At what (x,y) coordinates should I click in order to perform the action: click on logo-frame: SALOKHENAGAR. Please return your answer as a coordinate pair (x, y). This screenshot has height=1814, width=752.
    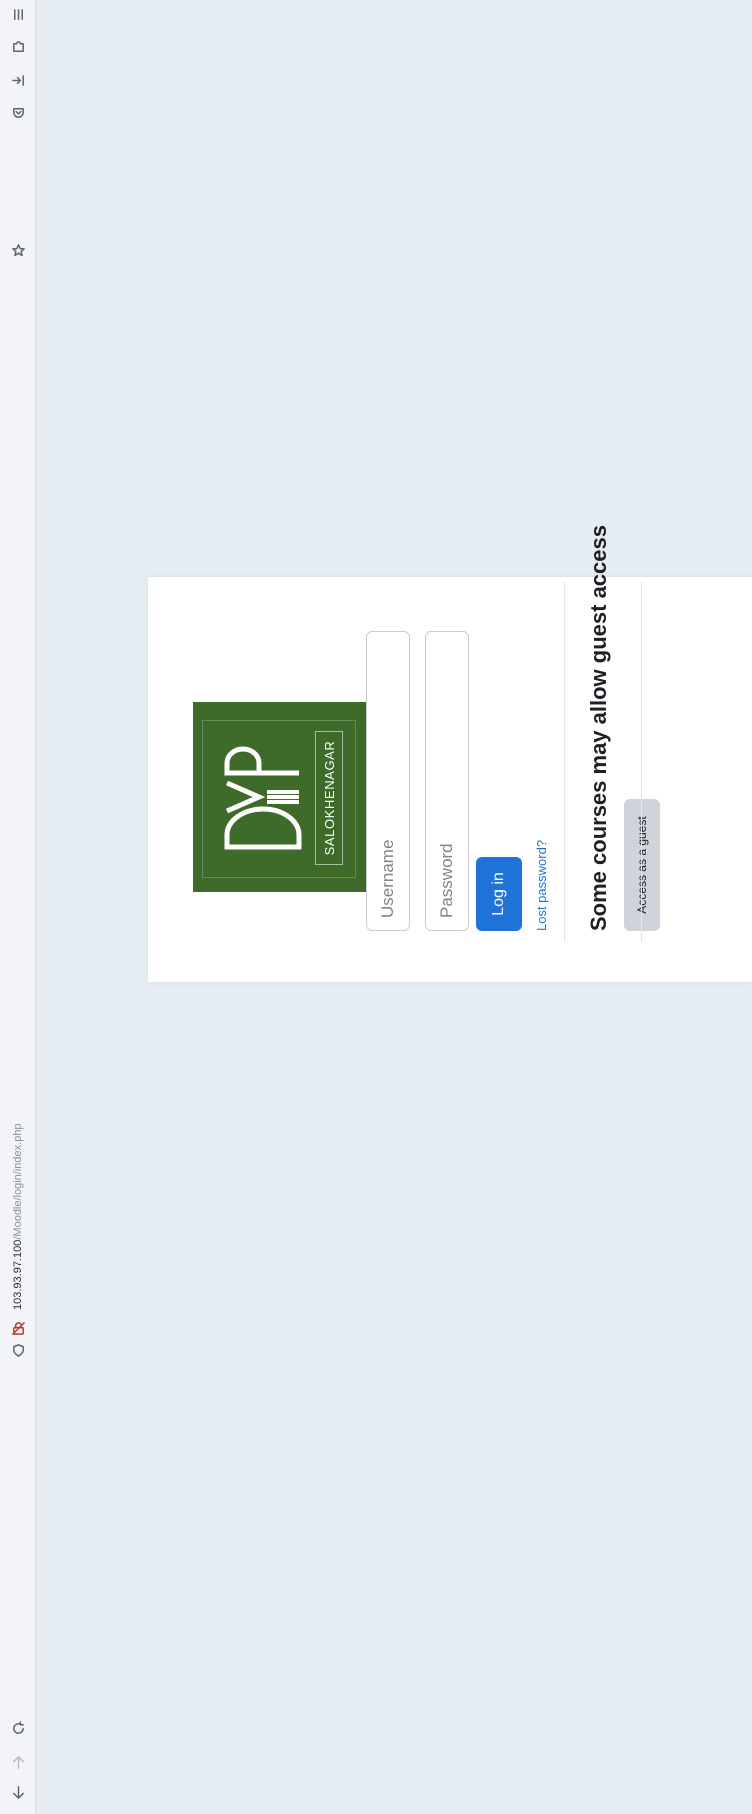
    Looking at the image, I should click on (279, 799).